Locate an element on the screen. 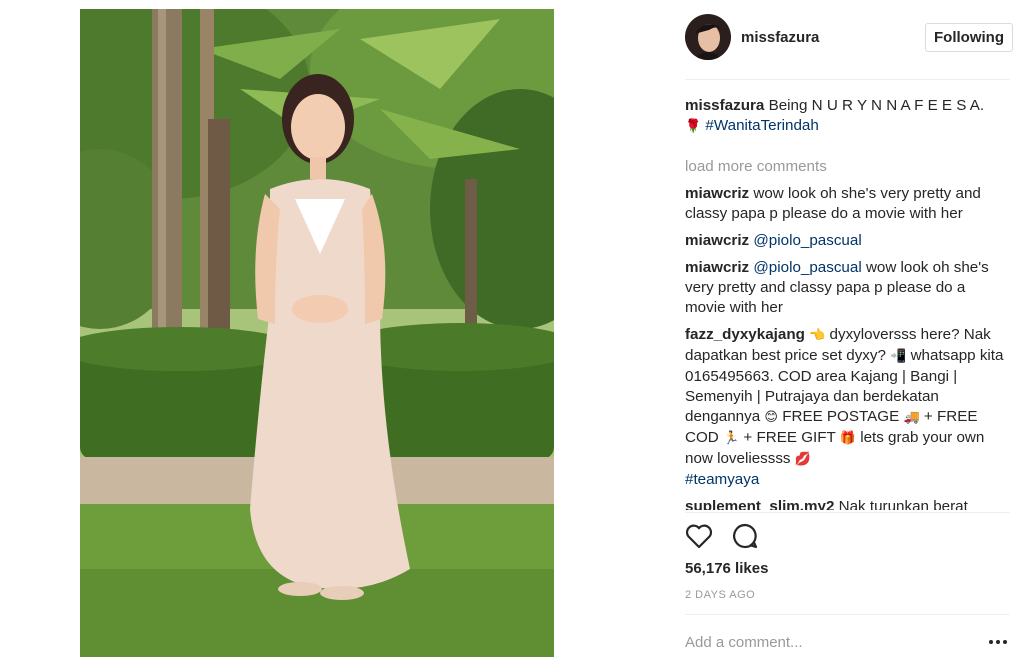 Image resolution: width=1024 pixels, height=668 pixels. pointing-hand-emoji-icon: 👈 is located at coordinates (817, 335).